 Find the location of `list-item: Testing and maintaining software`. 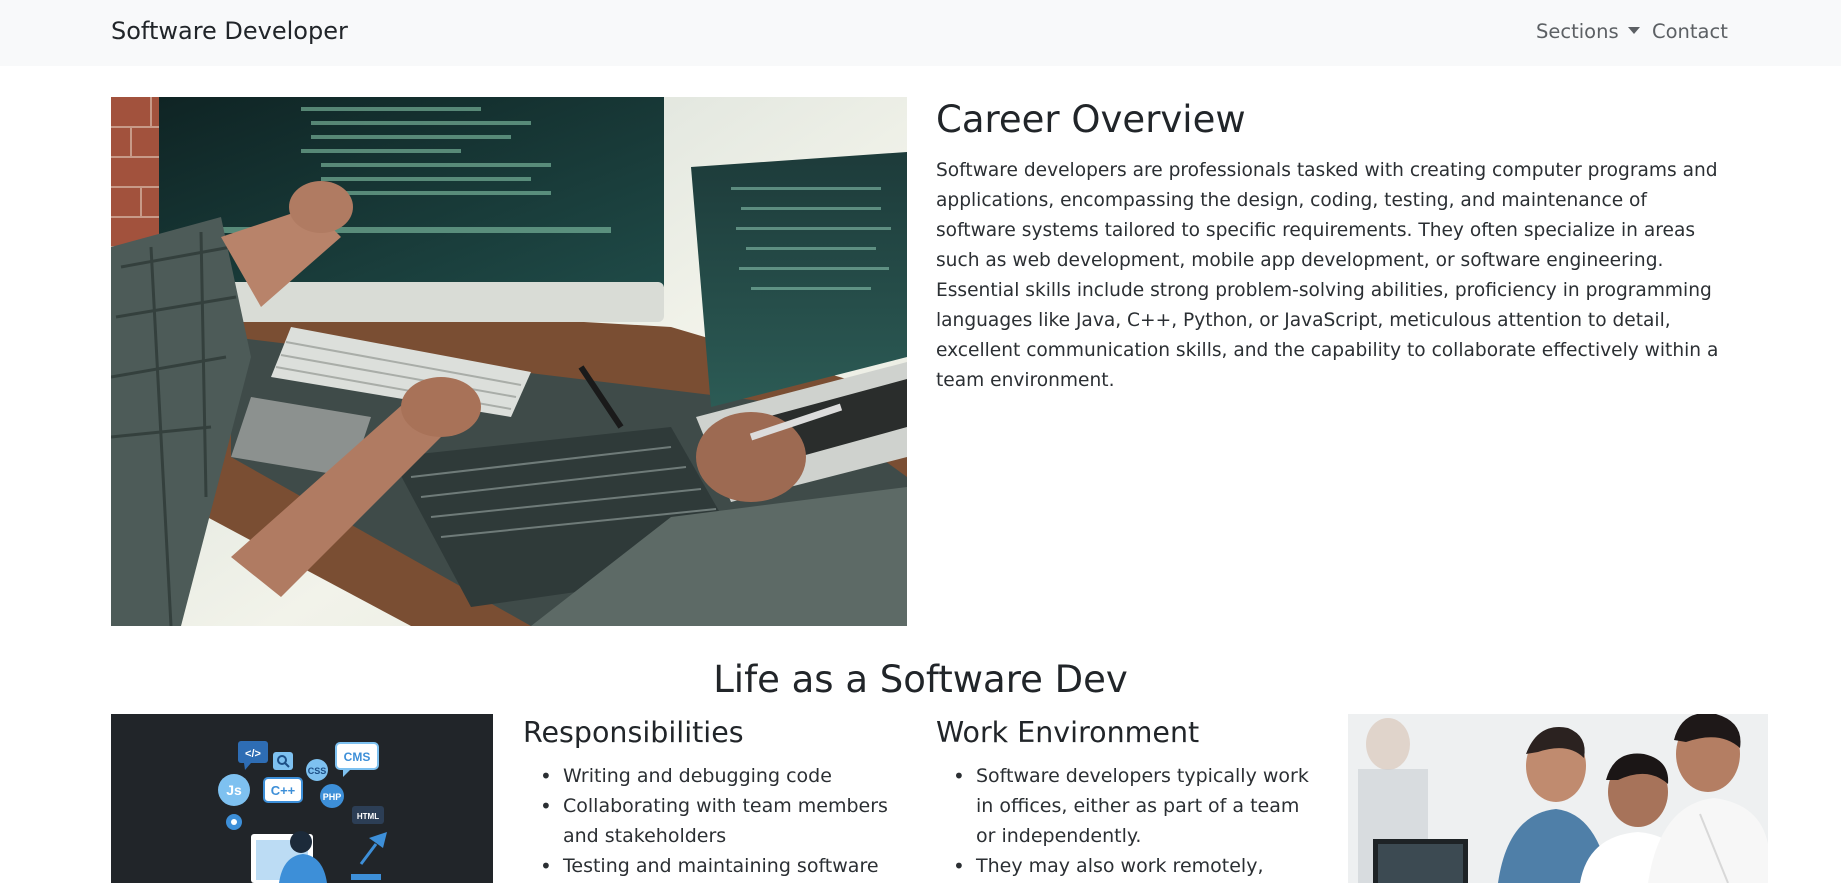

list-item: Testing and maintaining software is located at coordinates (723, 866).